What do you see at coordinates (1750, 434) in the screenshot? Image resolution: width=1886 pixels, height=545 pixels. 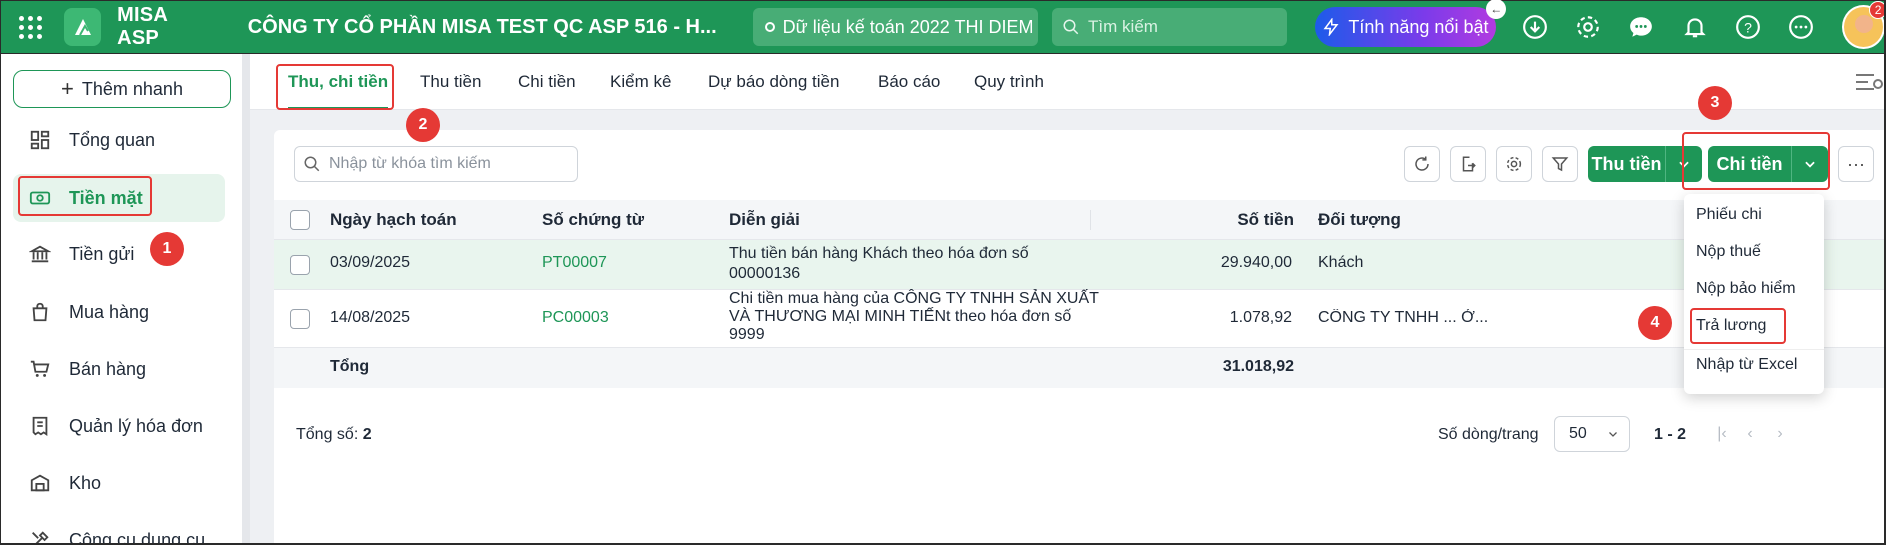 I see `previous-page-icon: ‹` at bounding box center [1750, 434].